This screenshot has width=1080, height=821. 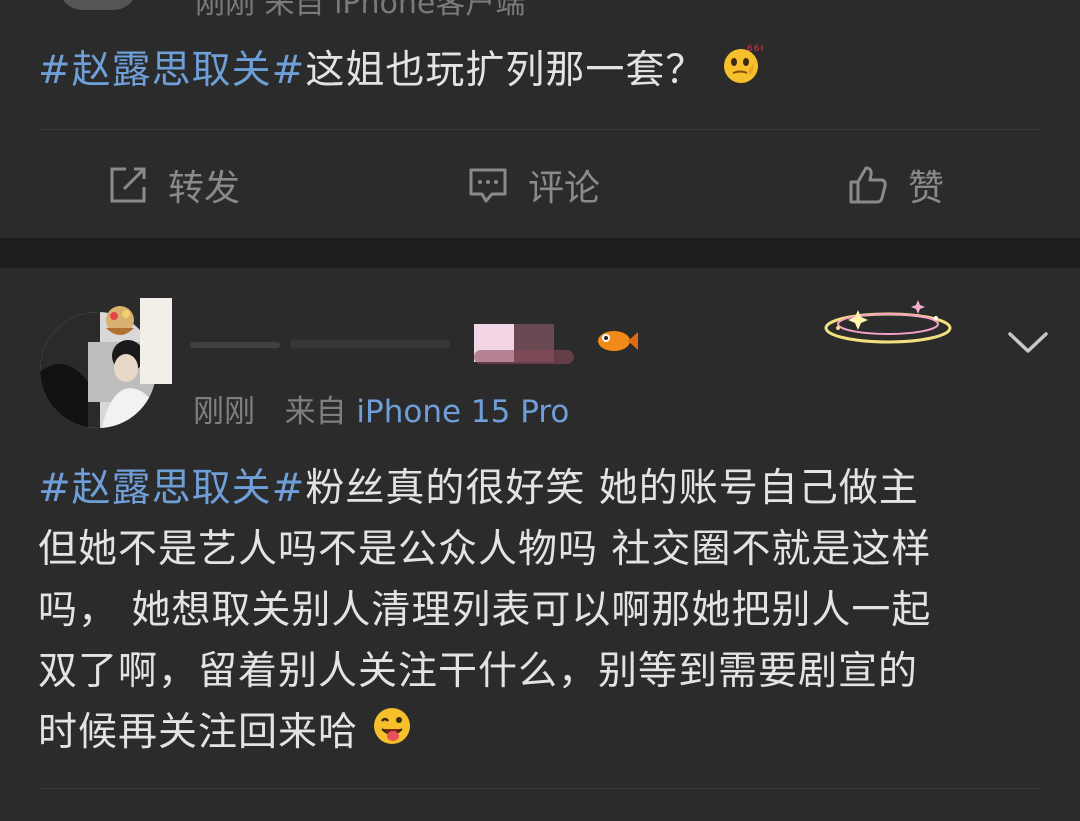 What do you see at coordinates (895, 185) in the screenshot?
I see `like-button: 赞` at bounding box center [895, 185].